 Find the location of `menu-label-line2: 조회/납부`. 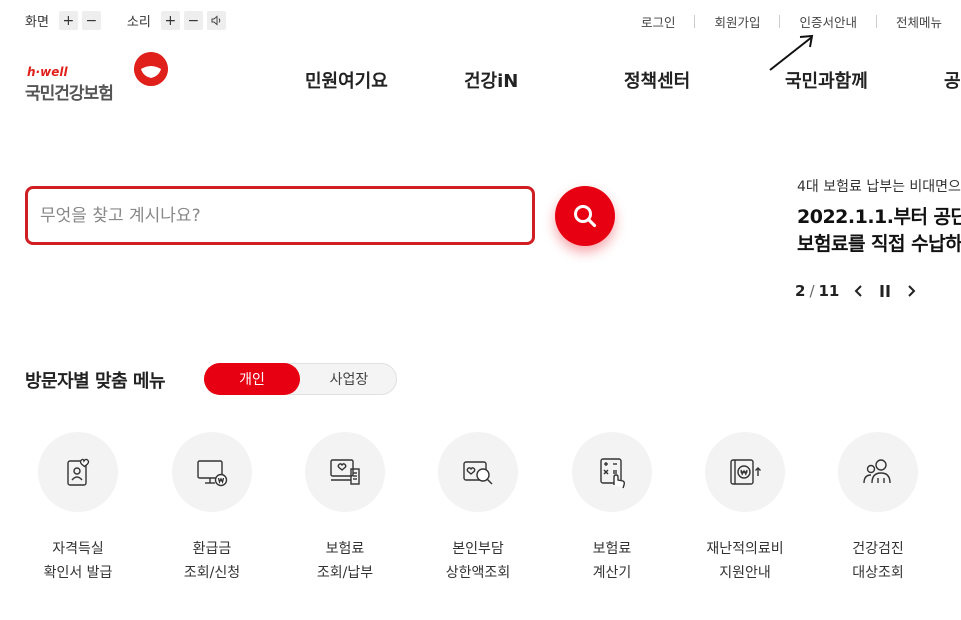

menu-label-line2: 조회/납부 is located at coordinates (345, 573).